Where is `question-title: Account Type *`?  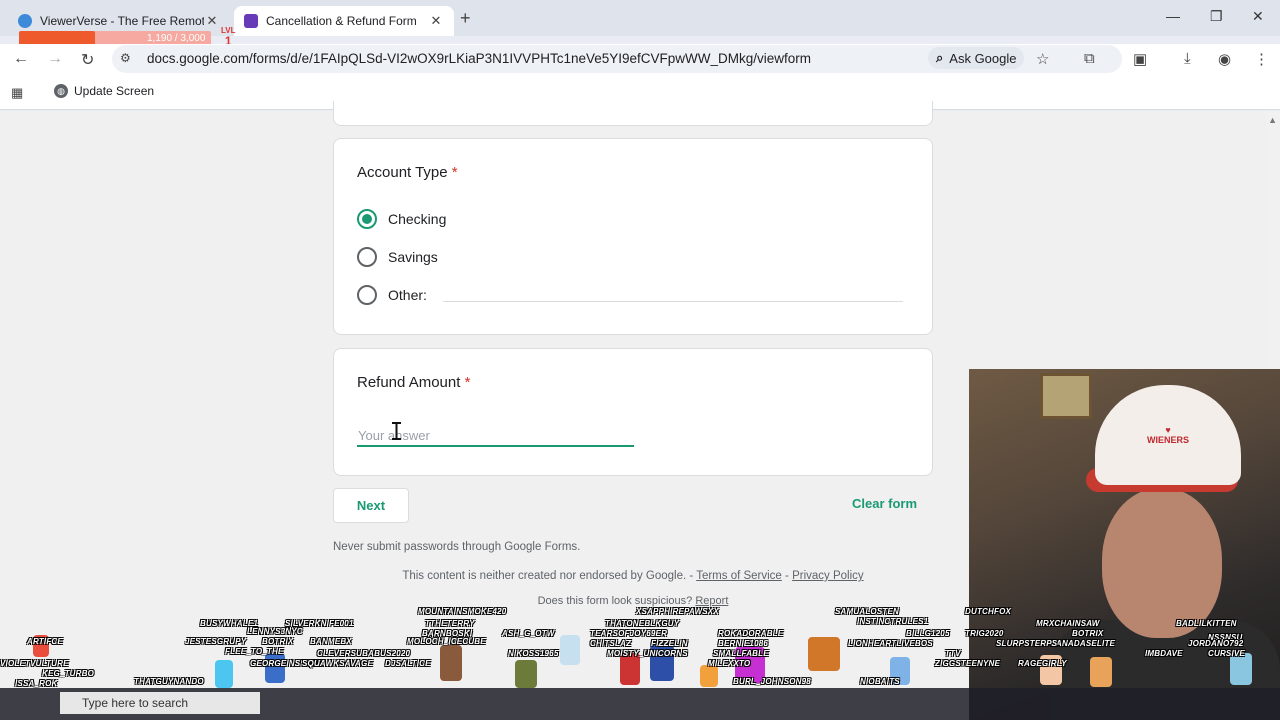
question-title: Account Type * is located at coordinates (407, 172).